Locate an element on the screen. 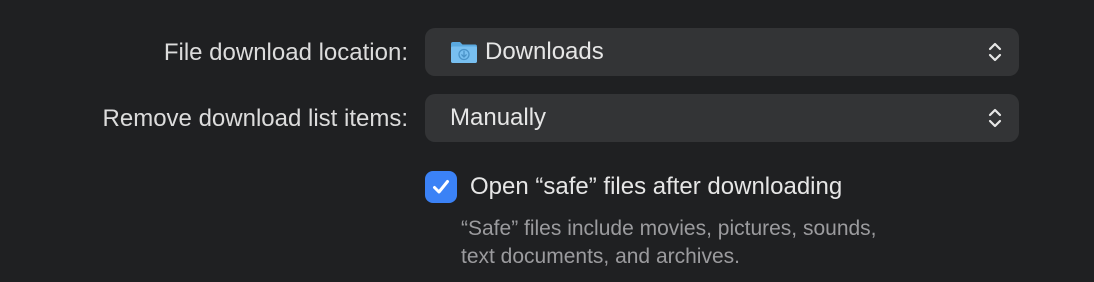  remove-items-popup: Manually is located at coordinates (722, 118).